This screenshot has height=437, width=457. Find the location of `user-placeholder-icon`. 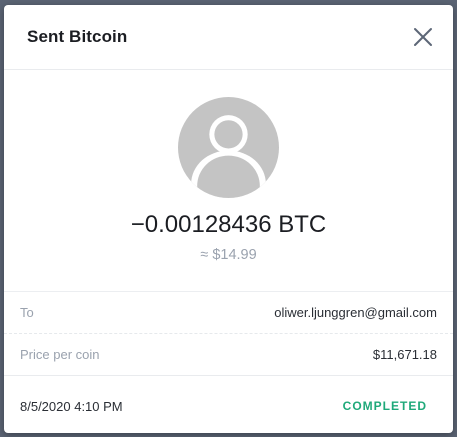

user-placeholder-icon is located at coordinates (228, 147).